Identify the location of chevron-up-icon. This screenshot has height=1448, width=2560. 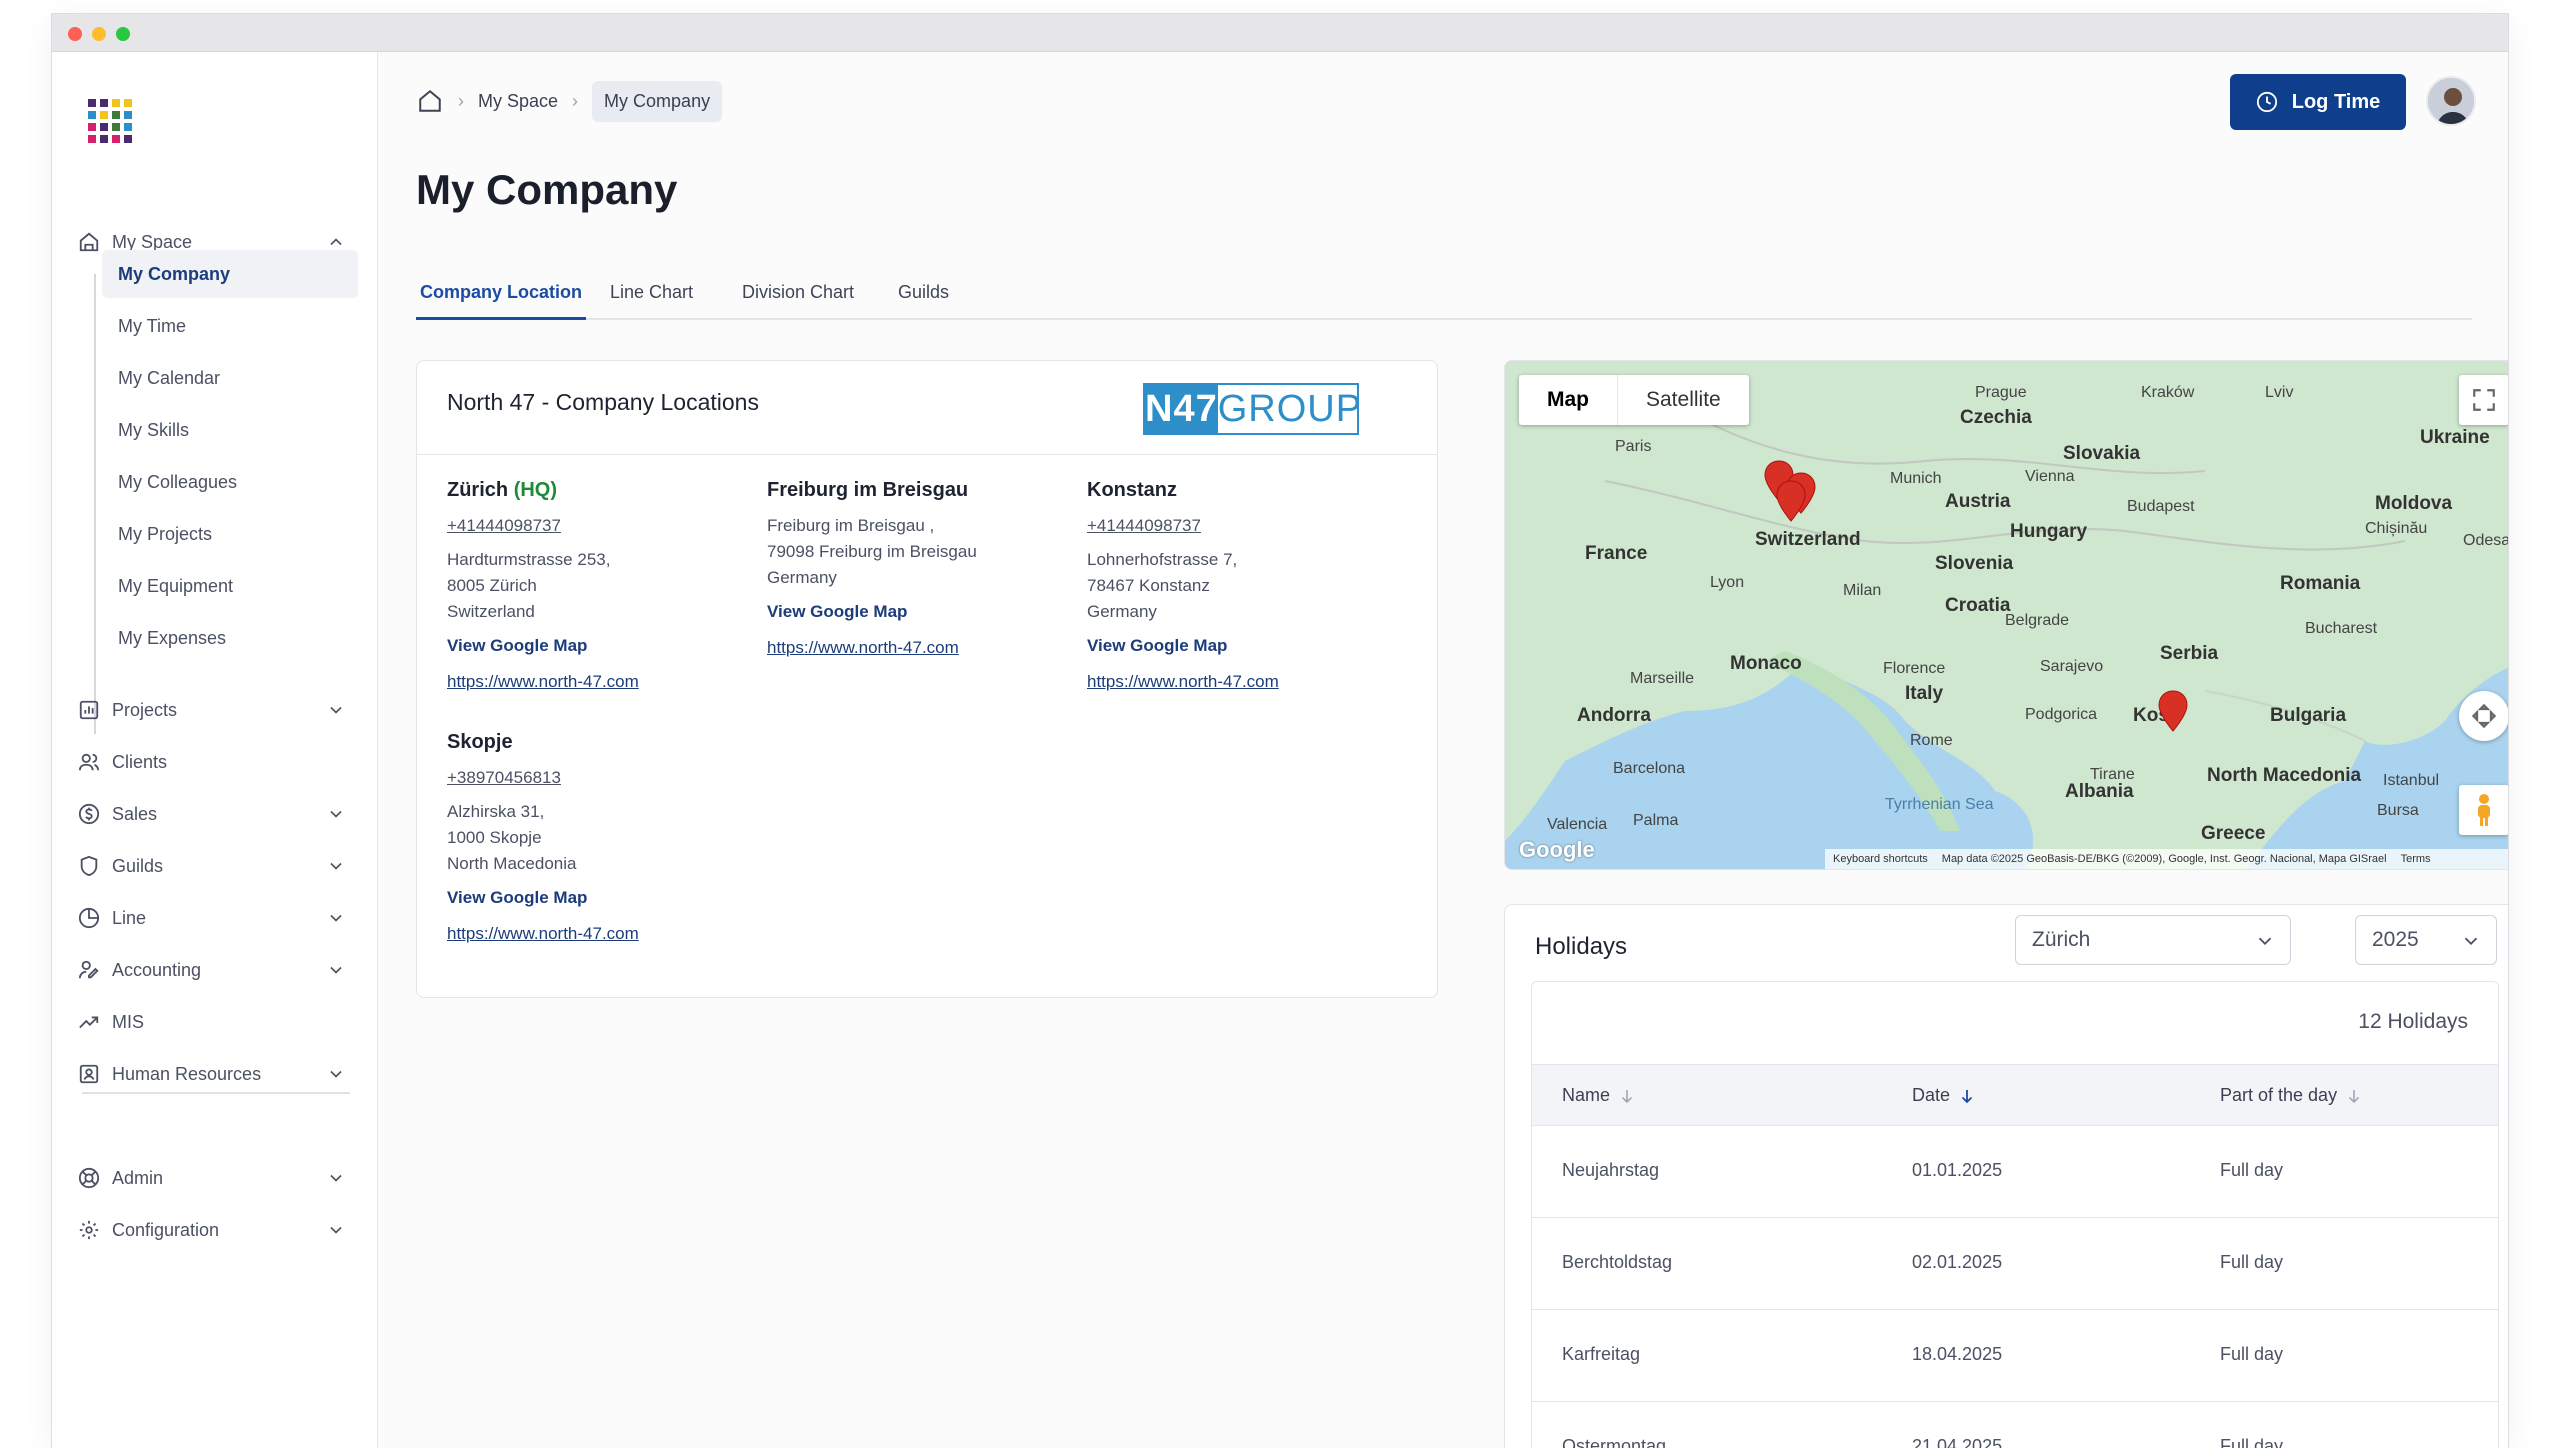
(336, 242).